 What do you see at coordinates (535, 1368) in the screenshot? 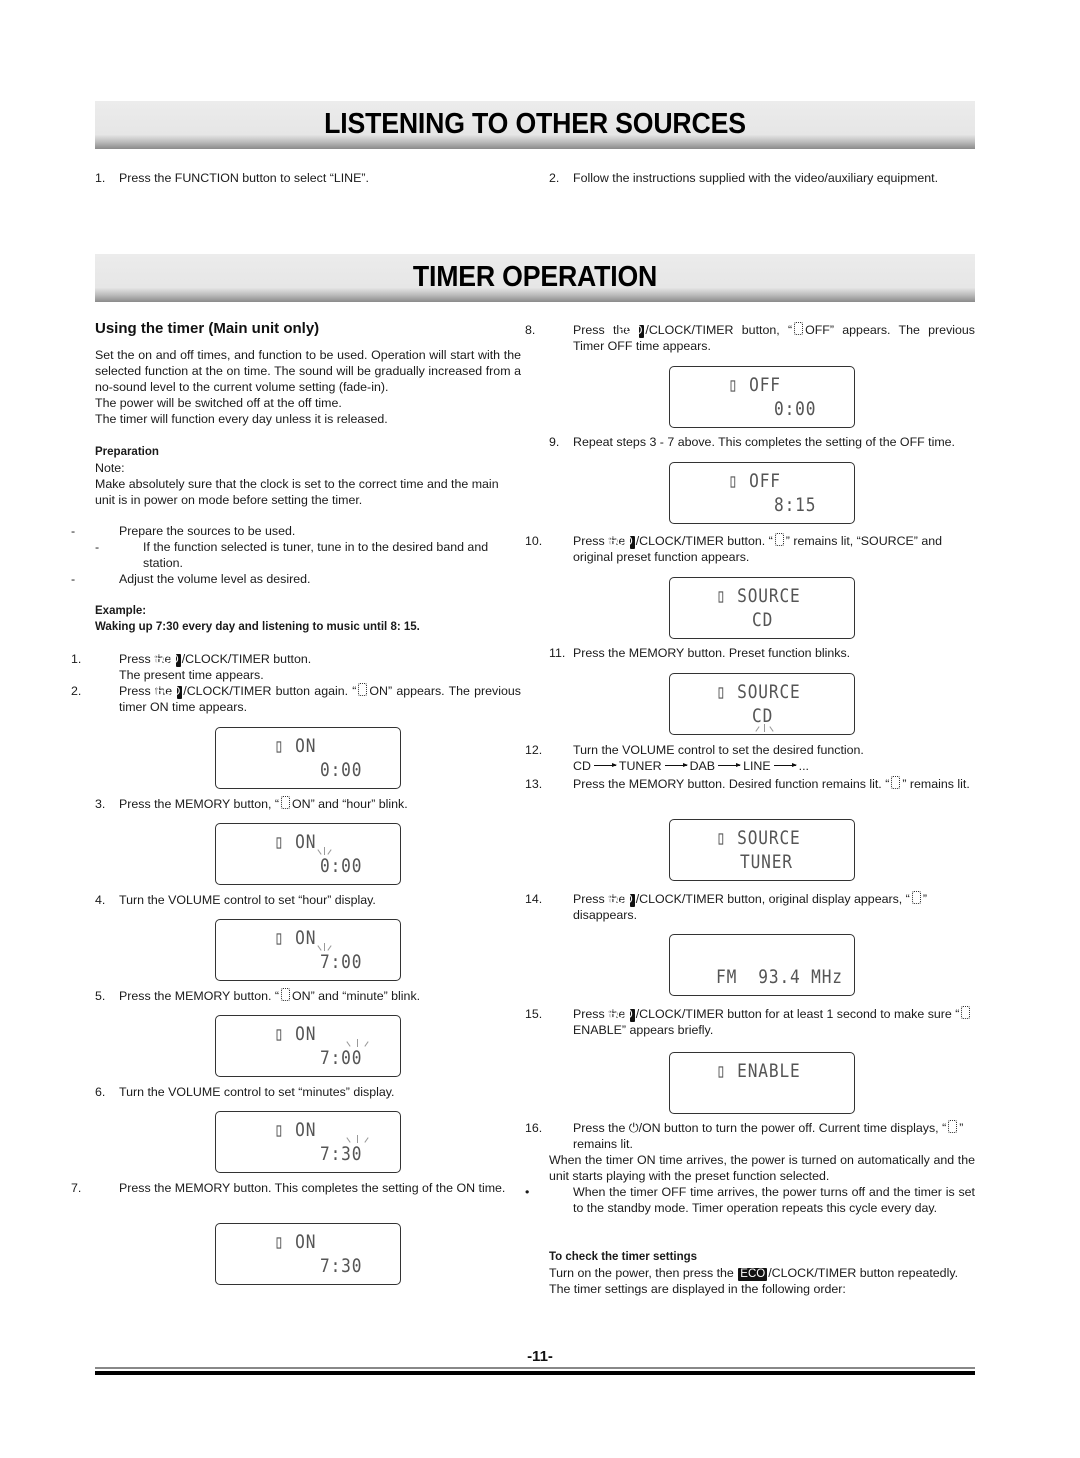
I see `footer-rule` at bounding box center [535, 1368].